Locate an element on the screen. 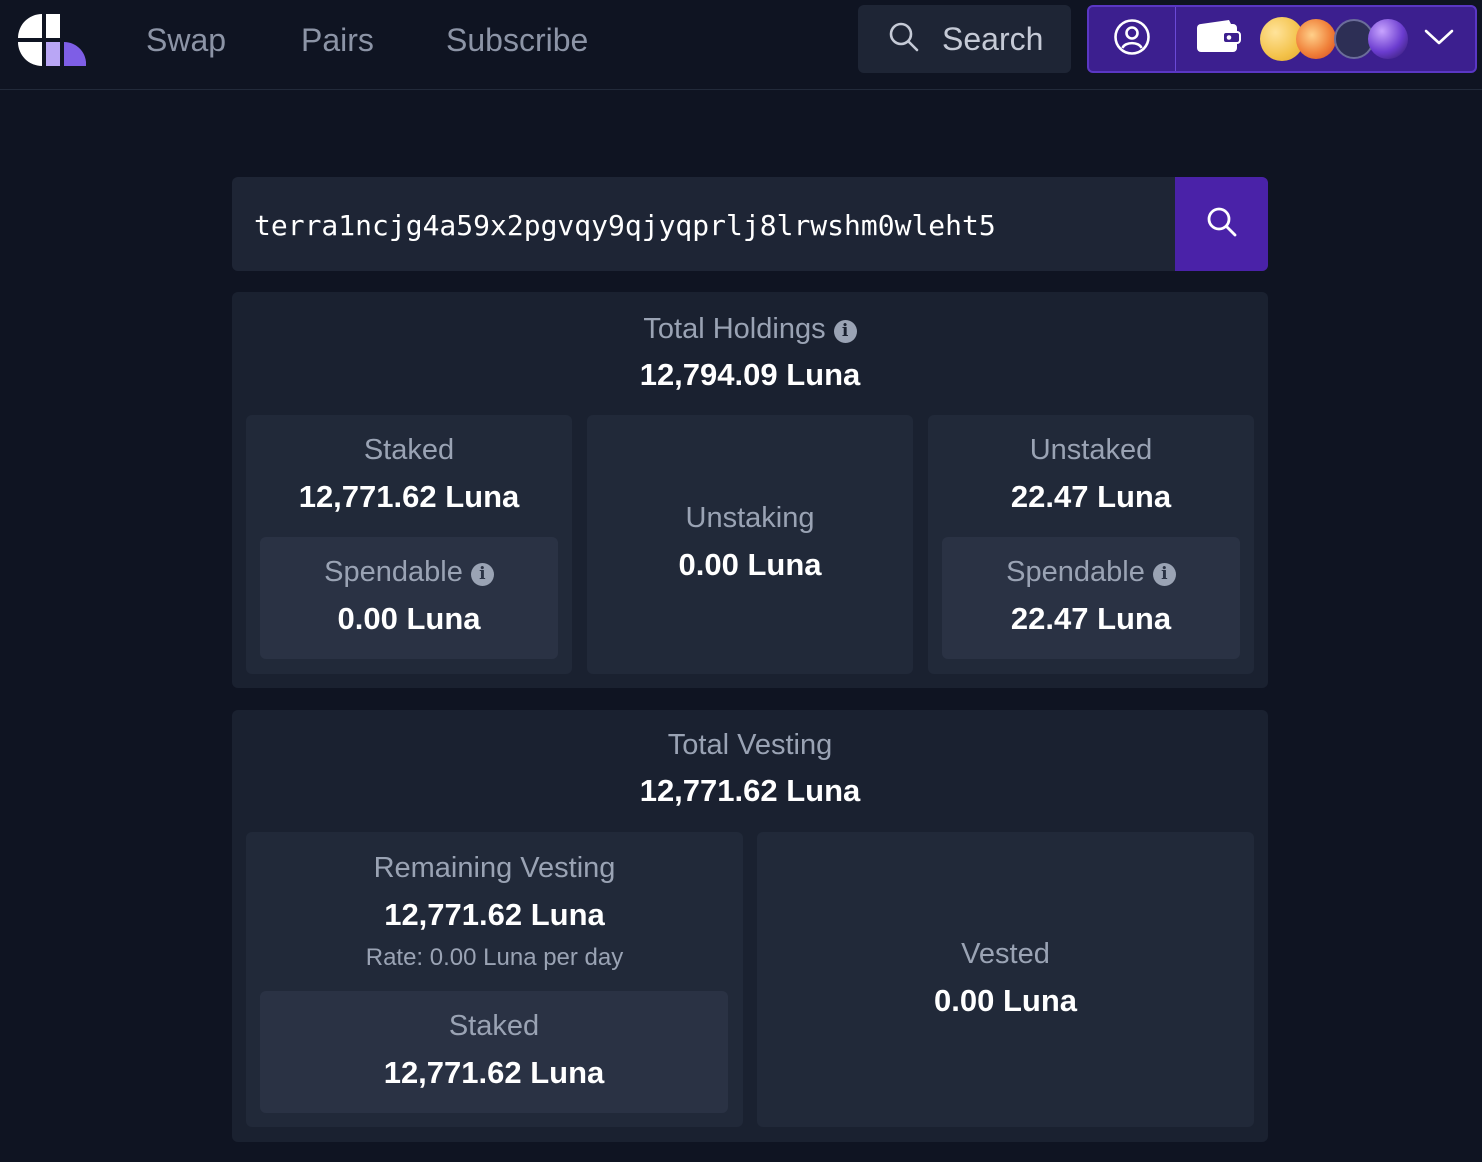  unstaked-spendable-label: Spendable i is located at coordinates (1091, 572).